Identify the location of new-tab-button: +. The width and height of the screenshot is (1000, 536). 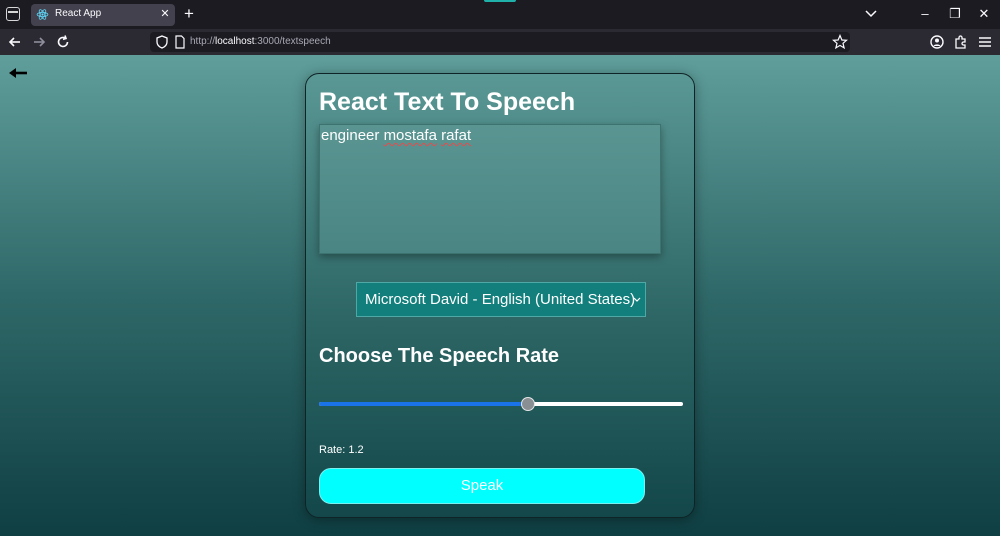
(189, 14).